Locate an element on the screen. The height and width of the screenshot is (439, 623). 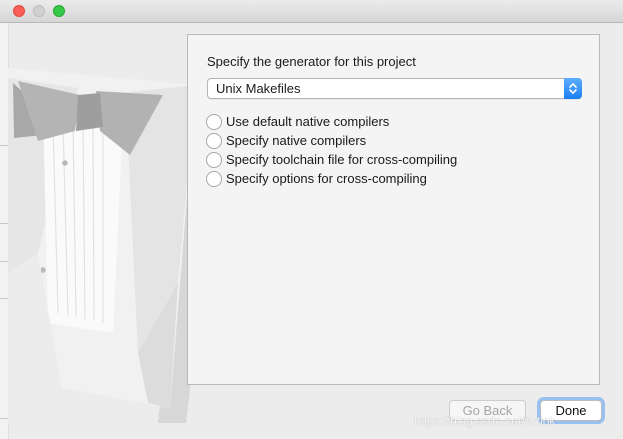
up-down-arrows-icon is located at coordinates (573, 88).